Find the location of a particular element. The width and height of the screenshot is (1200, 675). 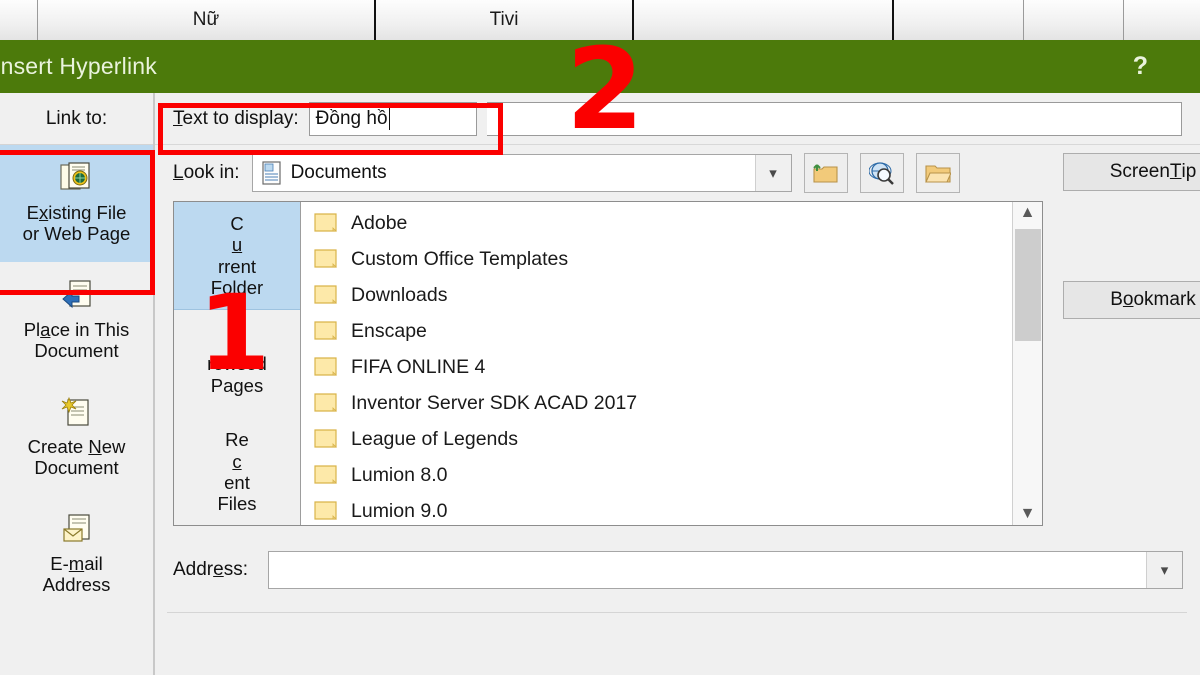

sidebar-item-label: Place in This Document is located at coordinates (76, 340).